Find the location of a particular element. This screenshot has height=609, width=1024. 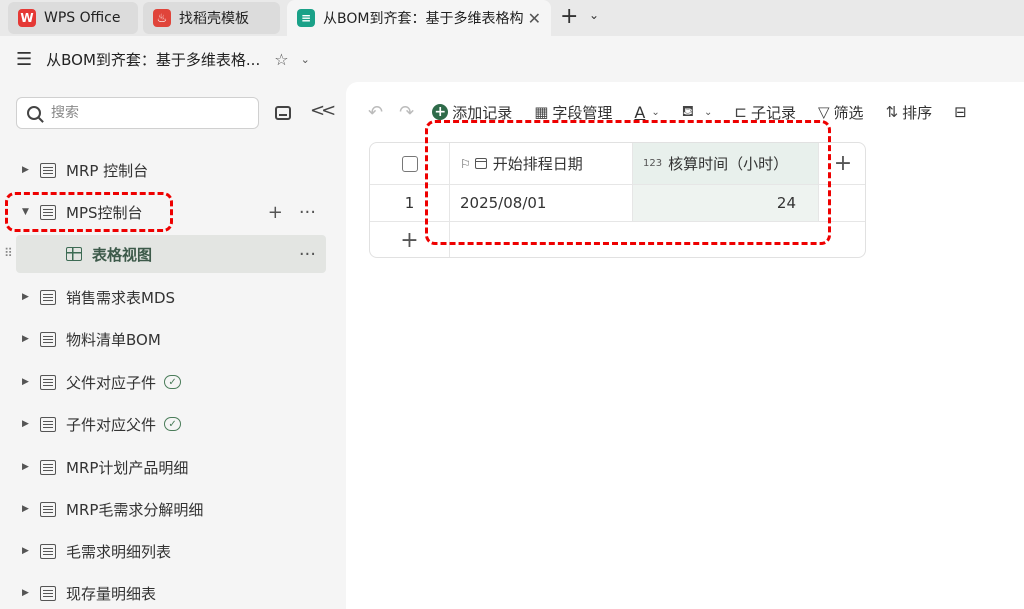

panel-icon is located at coordinates (283, 113).